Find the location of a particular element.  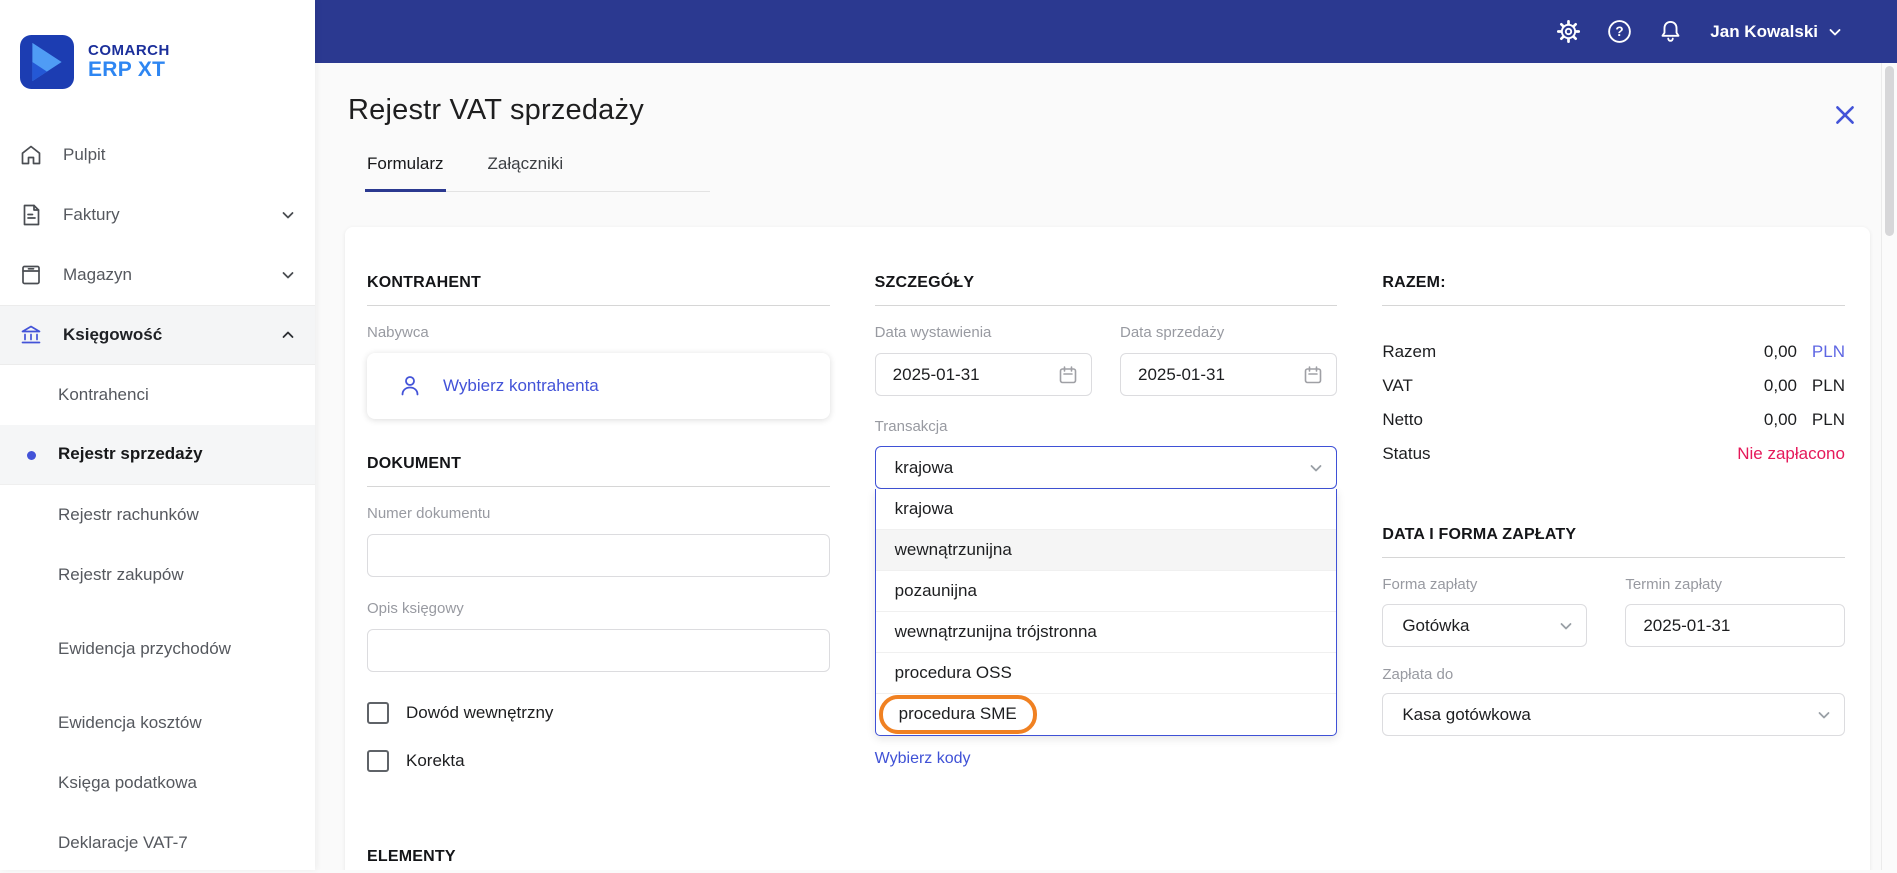

user-menu: Jan Kowalski is located at coordinates (1776, 32).